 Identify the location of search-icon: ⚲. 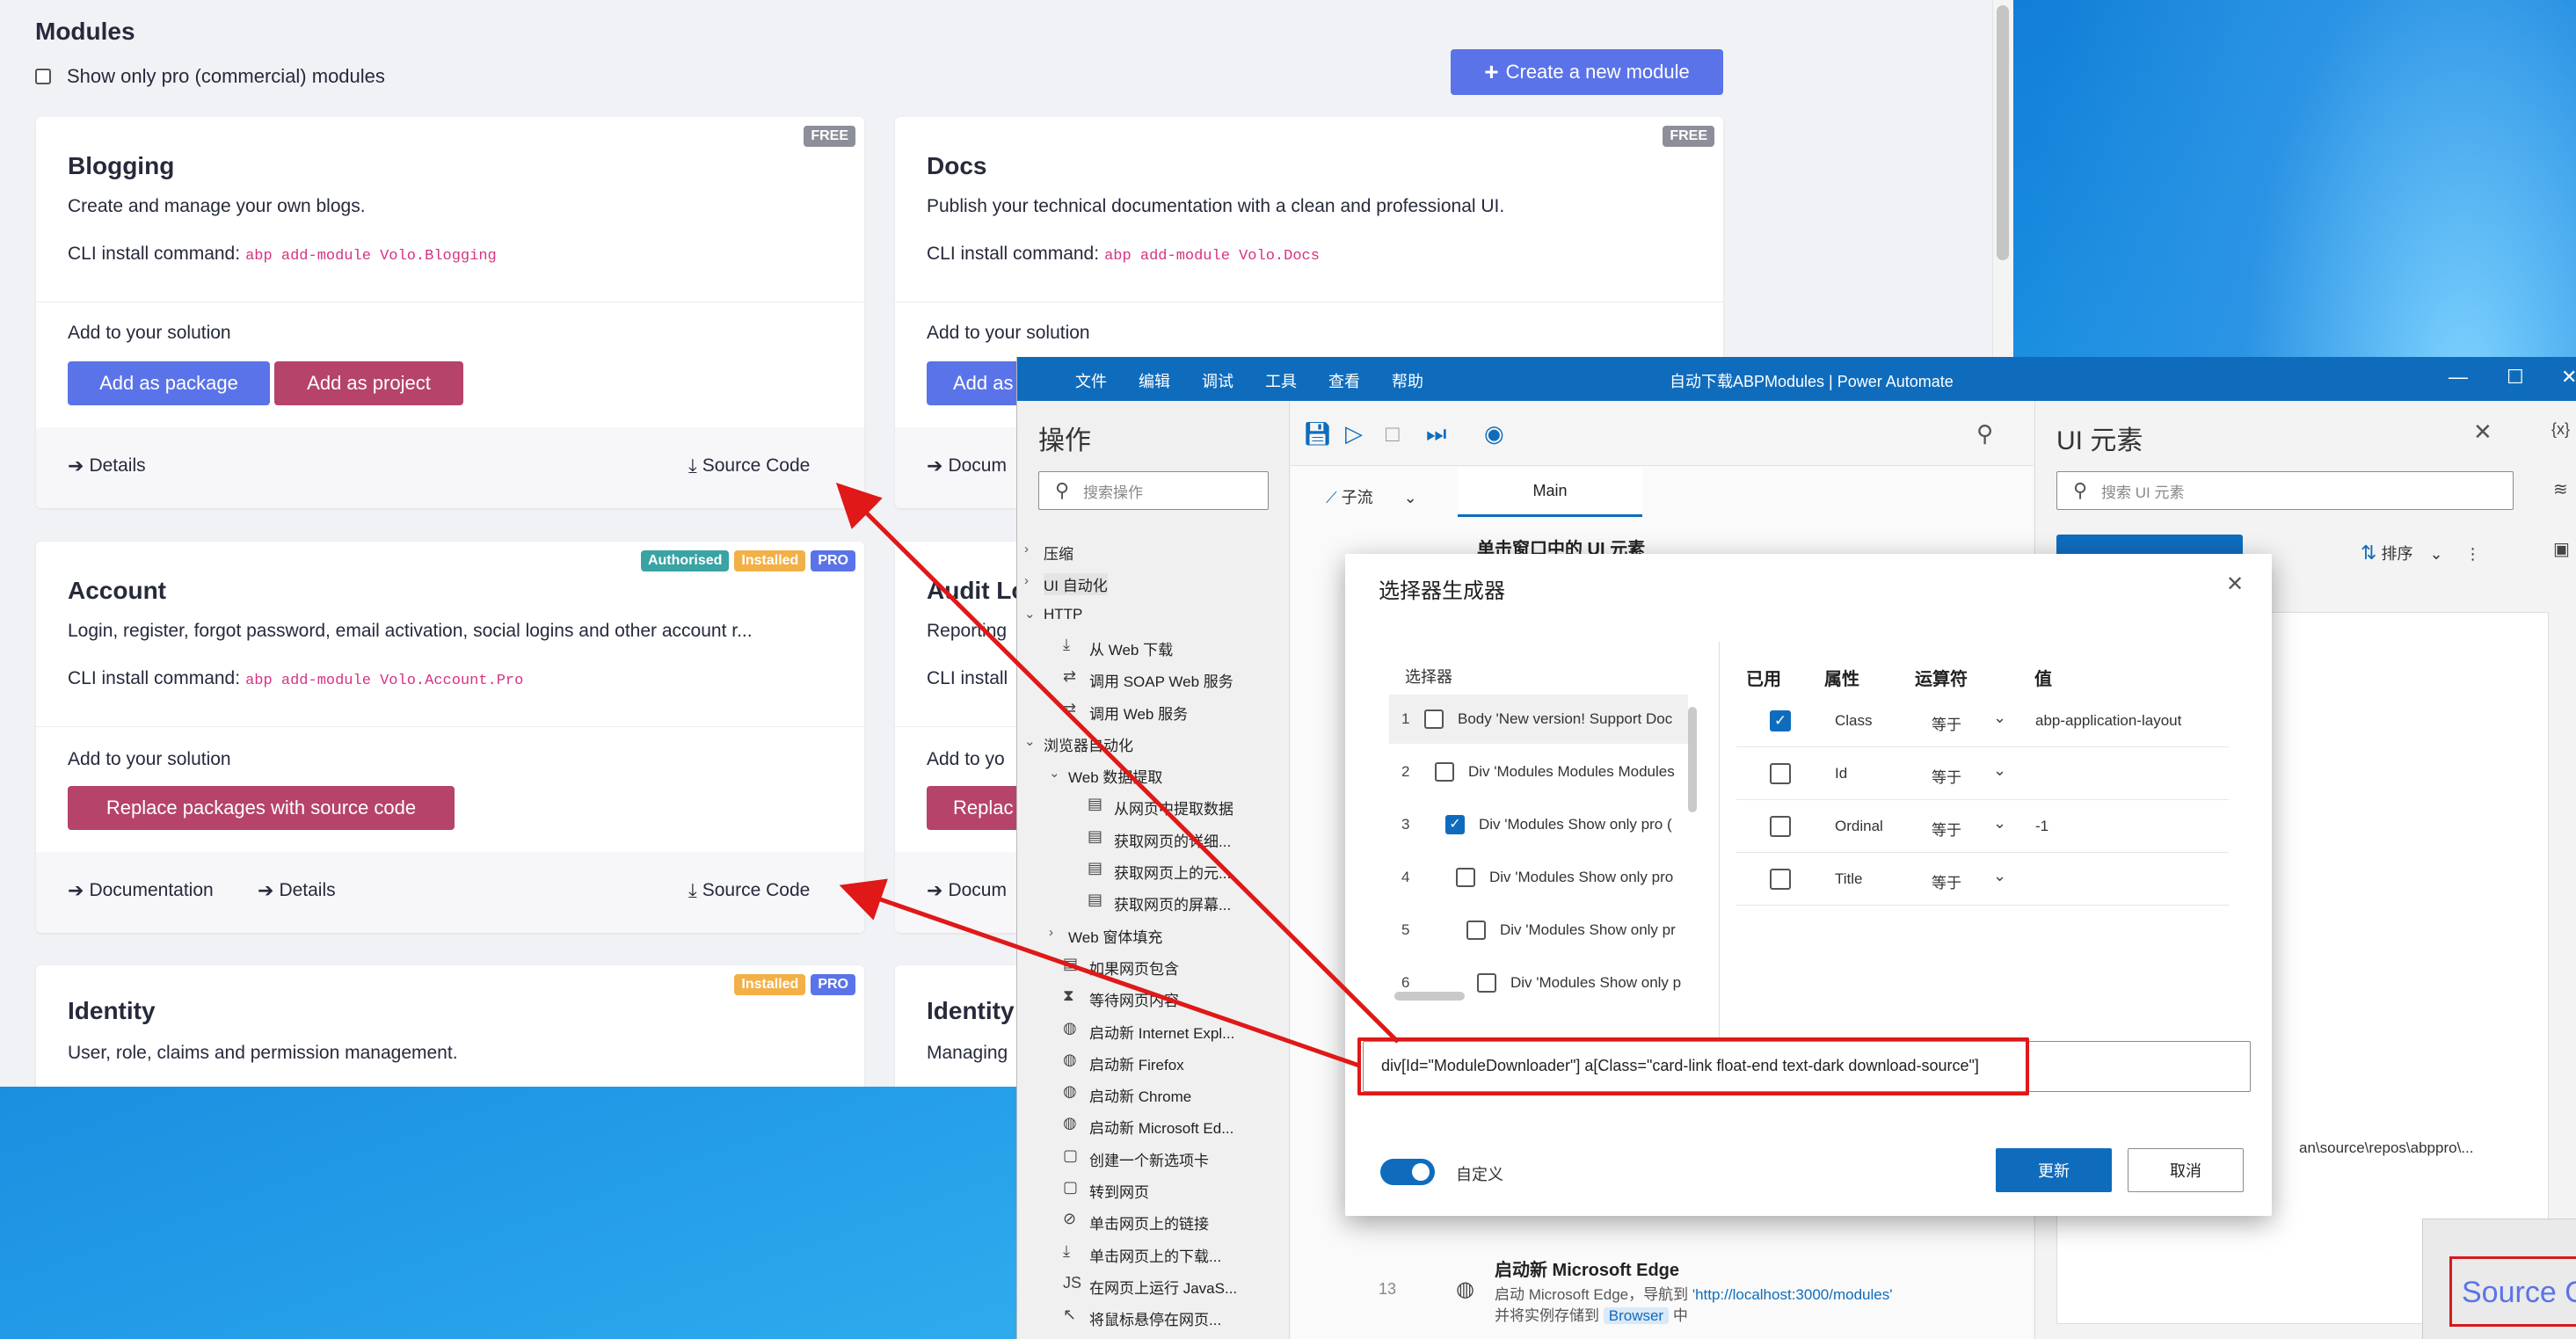
(1984, 434).